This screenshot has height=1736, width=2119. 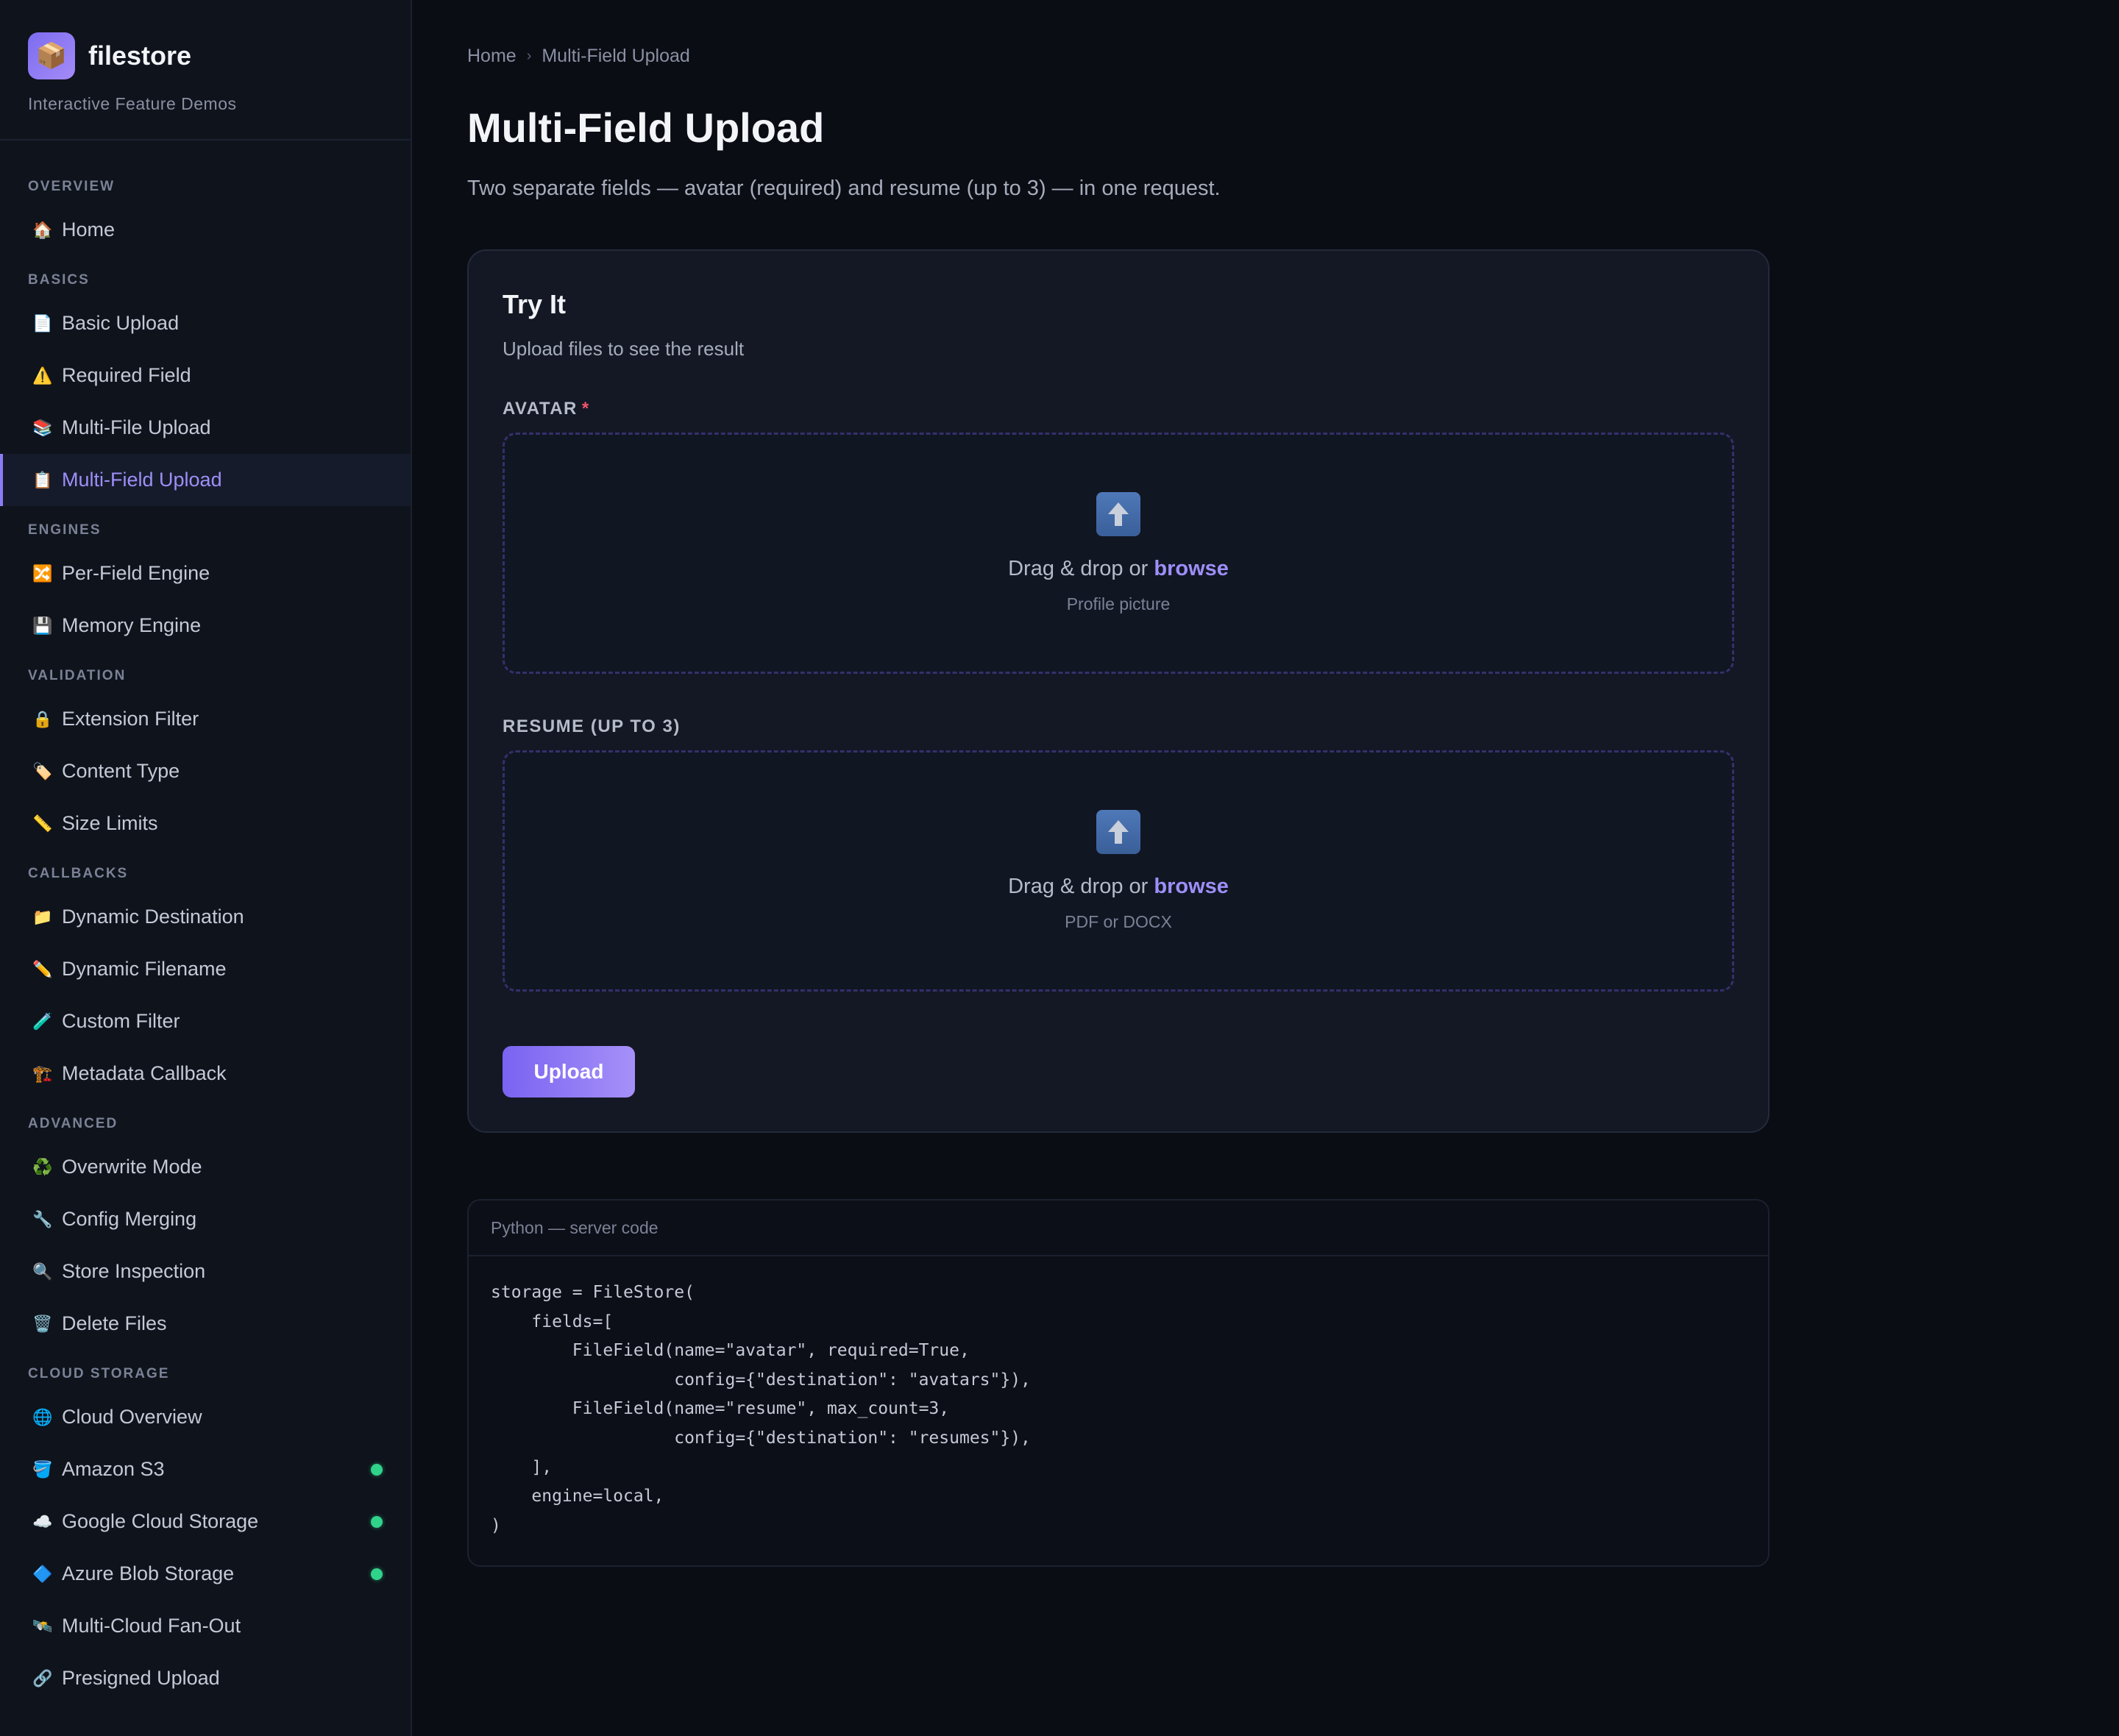 I want to click on sidebar-item-basic-upload: 📄 Basic Upload, so click(x=205, y=323).